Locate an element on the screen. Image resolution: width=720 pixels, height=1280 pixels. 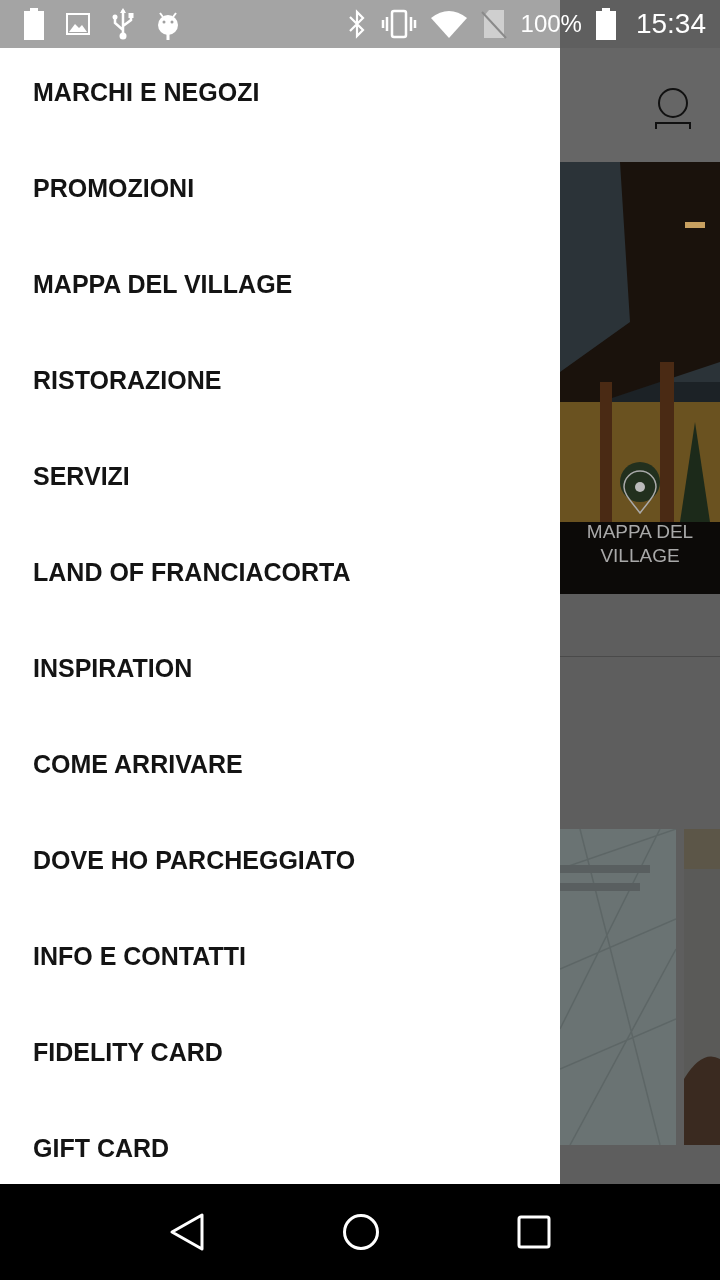
menu-item: COME ARRIVARE is located at coordinates (280, 764).